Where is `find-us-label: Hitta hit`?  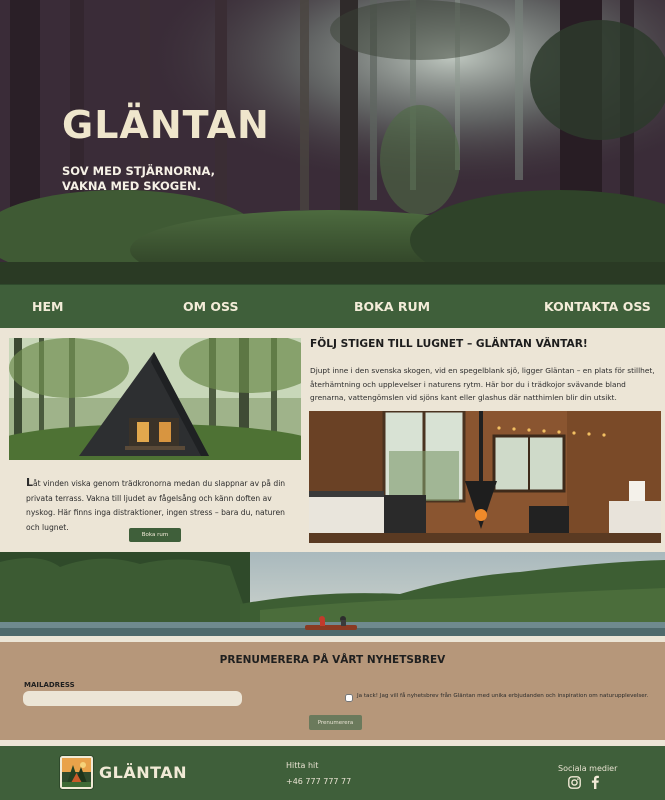 find-us-label: Hitta hit is located at coordinates (302, 765).